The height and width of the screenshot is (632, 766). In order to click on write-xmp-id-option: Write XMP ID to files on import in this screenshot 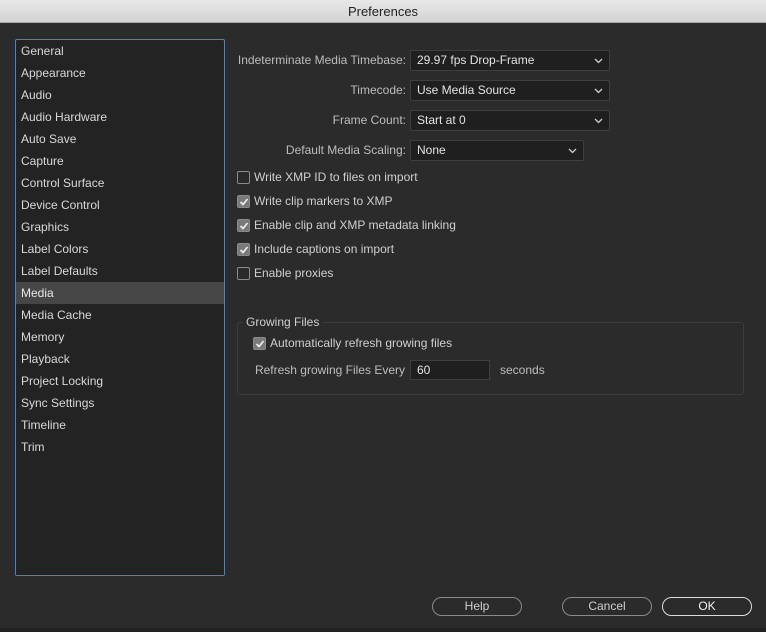, I will do `click(327, 177)`.